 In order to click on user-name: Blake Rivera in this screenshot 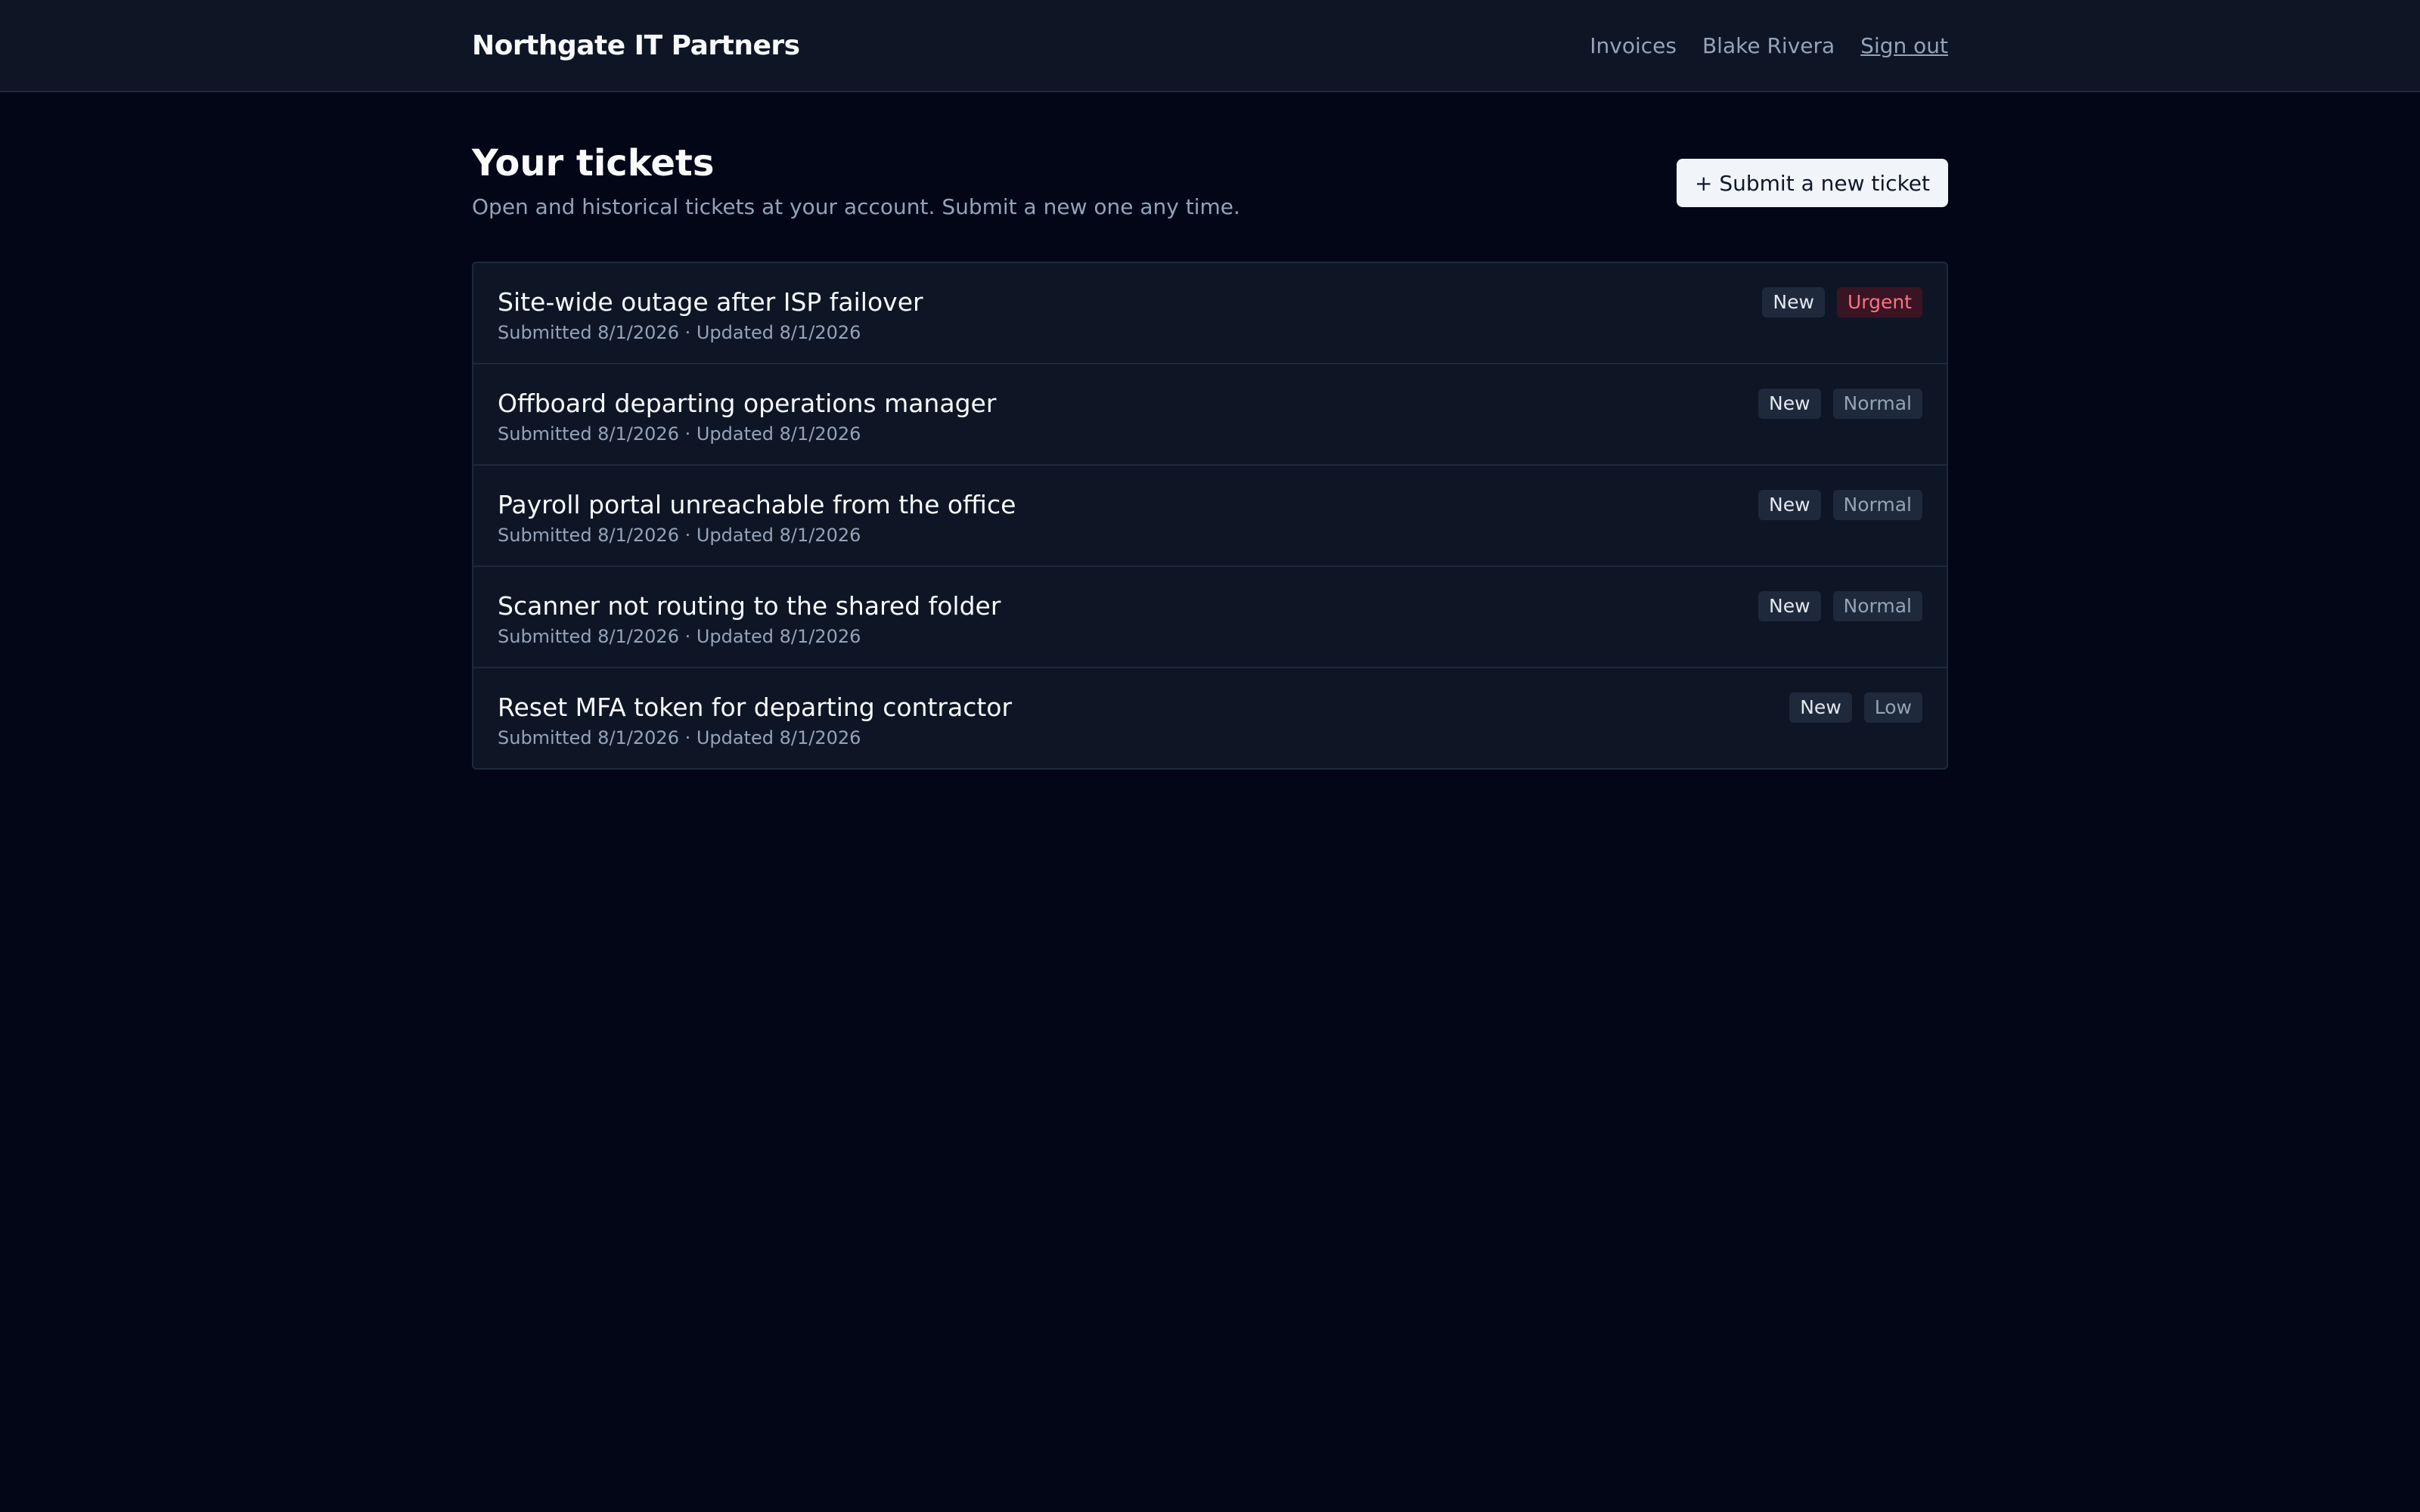, I will do `click(1769, 46)`.